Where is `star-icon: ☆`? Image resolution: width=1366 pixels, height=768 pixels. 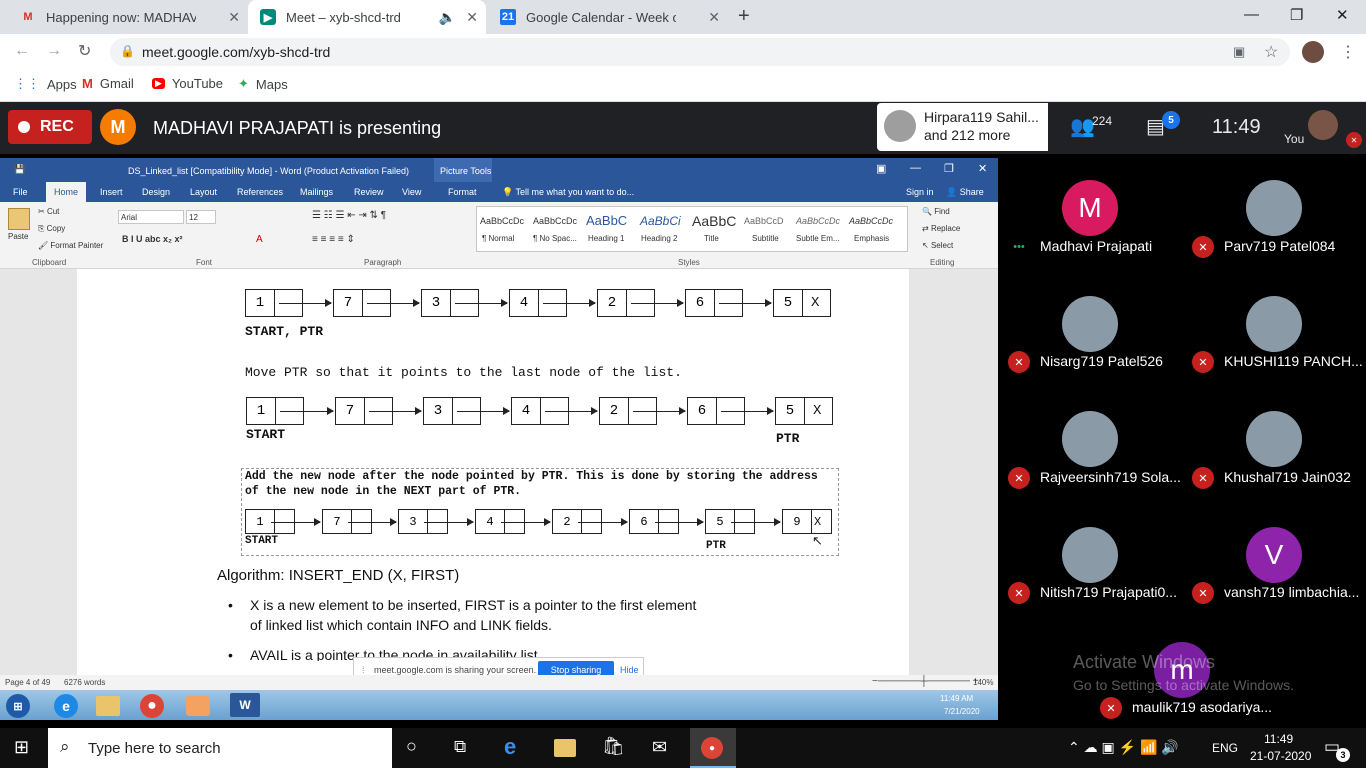 star-icon: ☆ is located at coordinates (1271, 52).